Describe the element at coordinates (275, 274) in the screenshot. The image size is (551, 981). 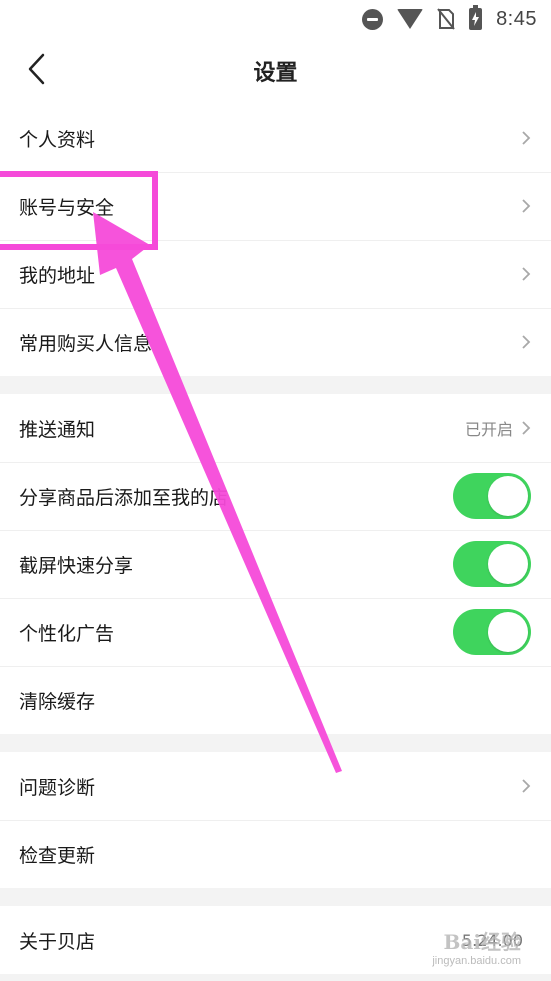
I see `my-address-item: 我的地址` at that location.